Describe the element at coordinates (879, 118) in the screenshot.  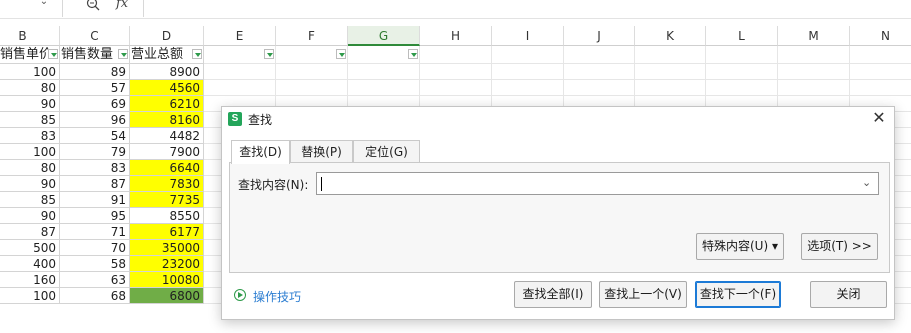
I see `close-icon: ✕` at that location.